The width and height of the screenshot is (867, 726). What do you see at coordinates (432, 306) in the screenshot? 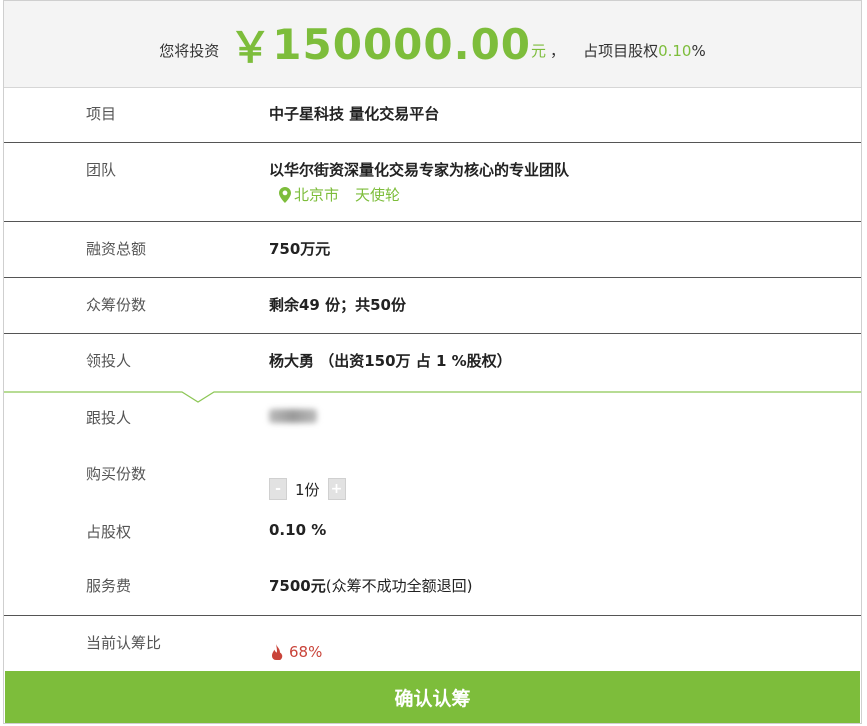
I see `row-shares: 众筹份数 剩余49 份；共50份` at bounding box center [432, 306].